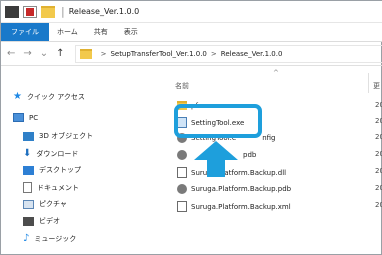  What do you see at coordinates (27, 187) in the screenshot?
I see `document-icon` at bounding box center [27, 187].